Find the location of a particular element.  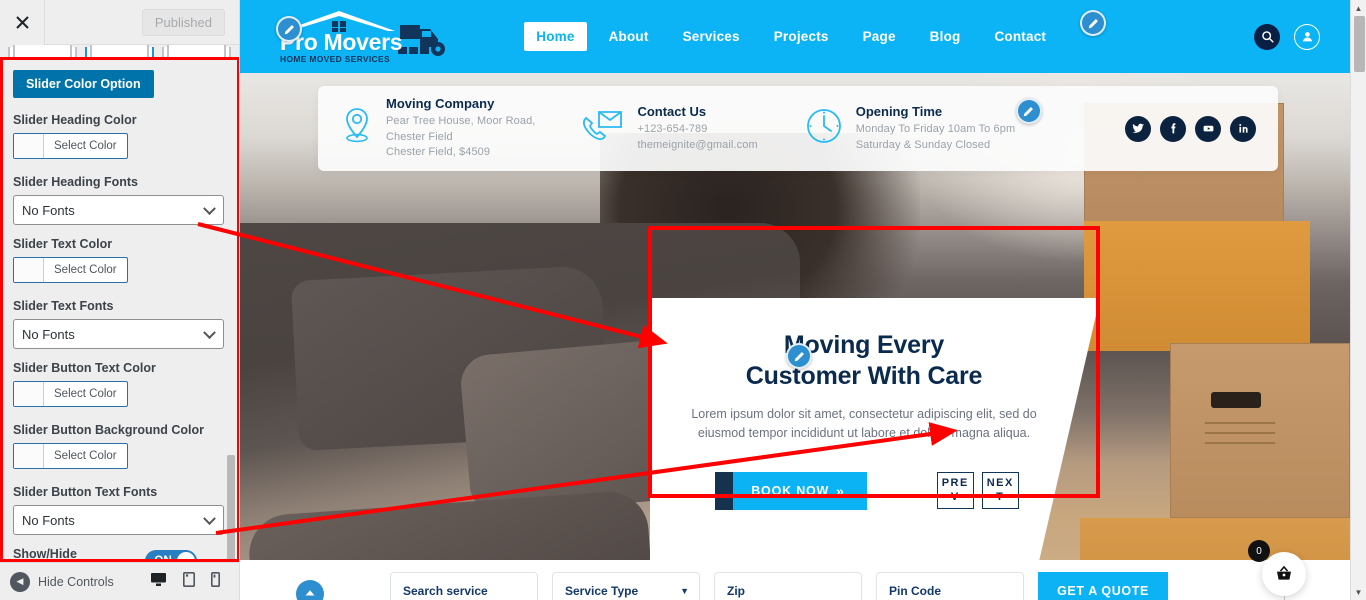

quote-field-pin-code: Pin Code is located at coordinates (950, 586).